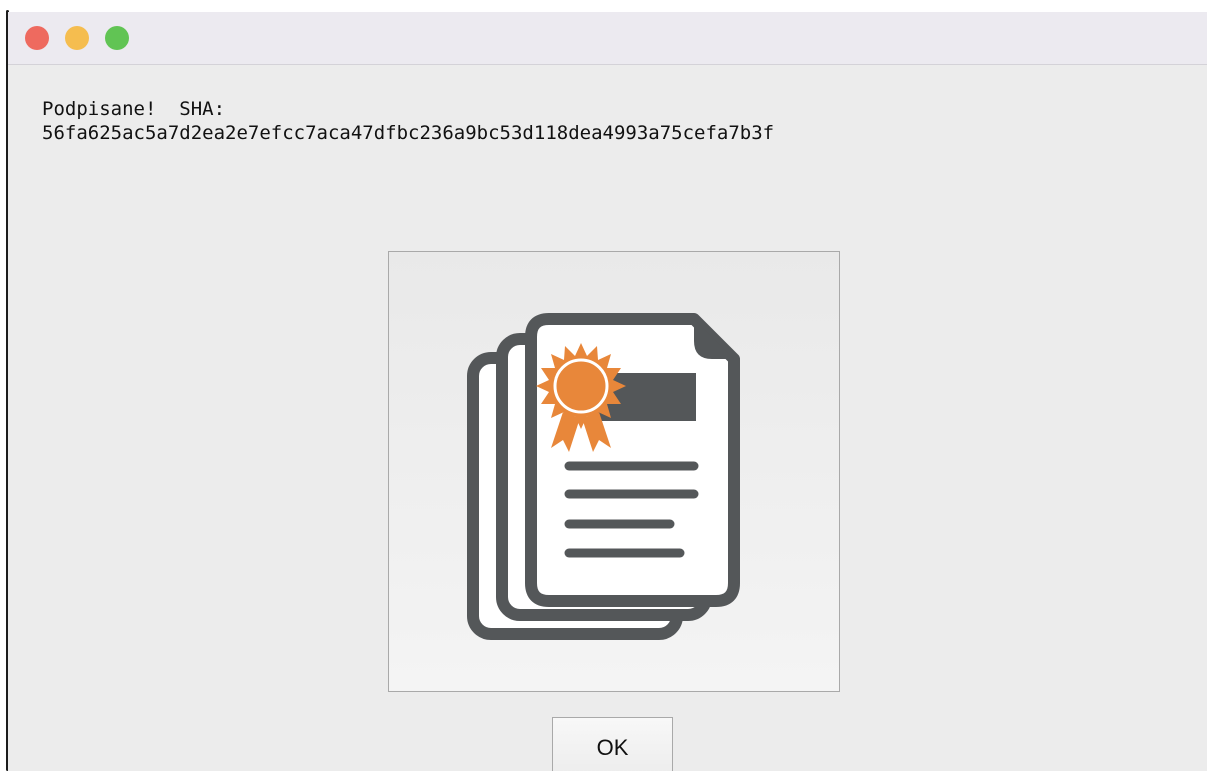 The image size is (1207, 771). Describe the element at coordinates (37, 38) in the screenshot. I see `close-button` at that location.